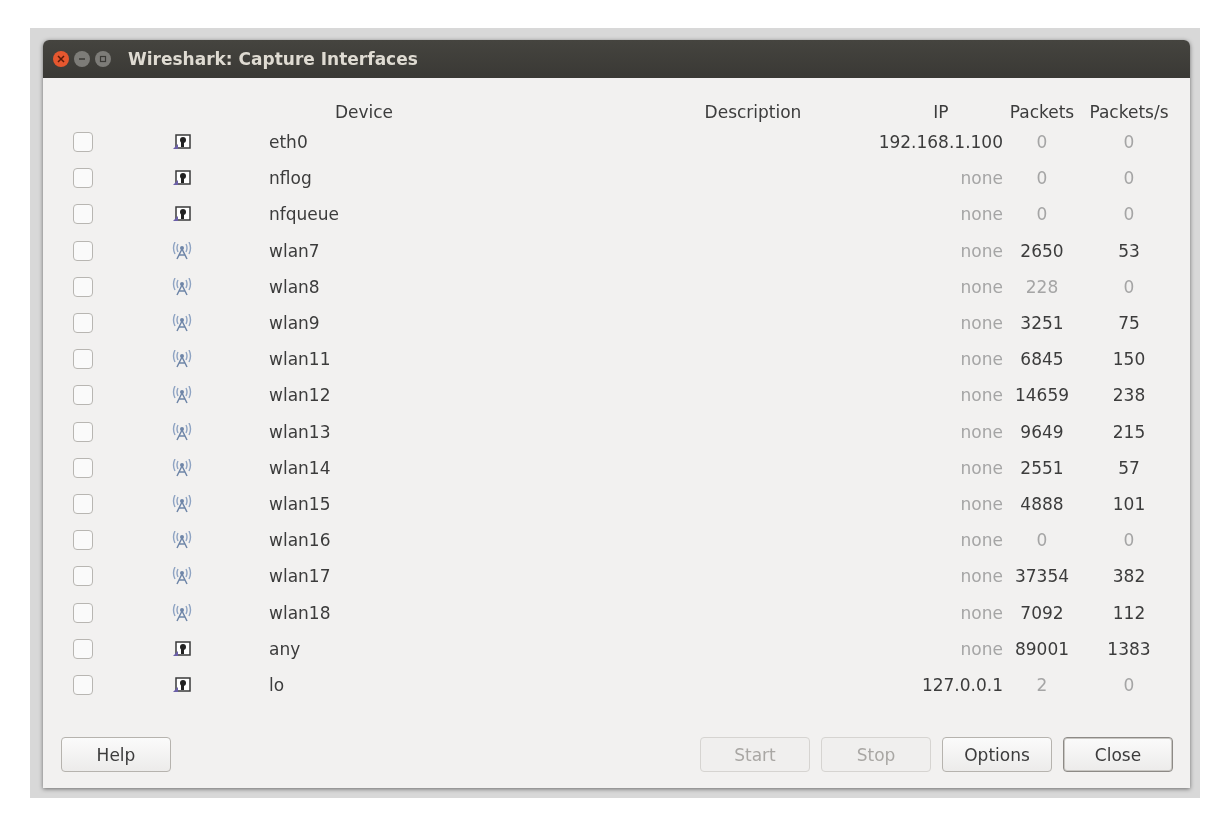  I want to click on column-header: Device, so click(364, 112).